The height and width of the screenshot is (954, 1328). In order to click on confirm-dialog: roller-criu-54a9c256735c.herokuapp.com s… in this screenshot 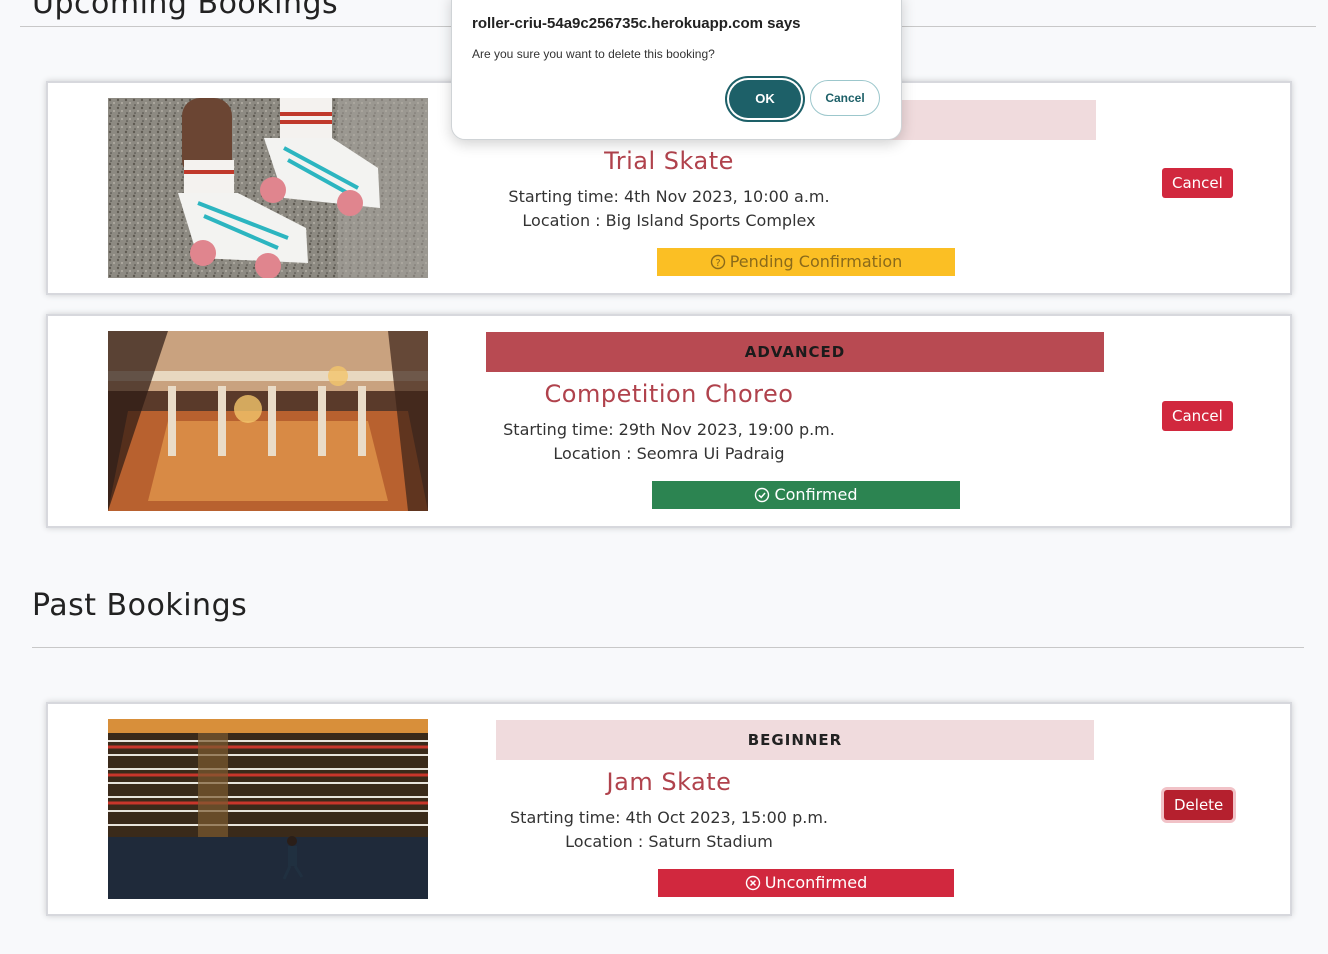, I will do `click(676, 70)`.